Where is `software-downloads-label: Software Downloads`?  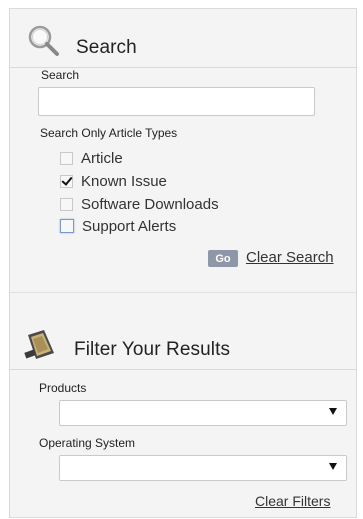 software-downloads-label: Software Downloads is located at coordinates (150, 204).